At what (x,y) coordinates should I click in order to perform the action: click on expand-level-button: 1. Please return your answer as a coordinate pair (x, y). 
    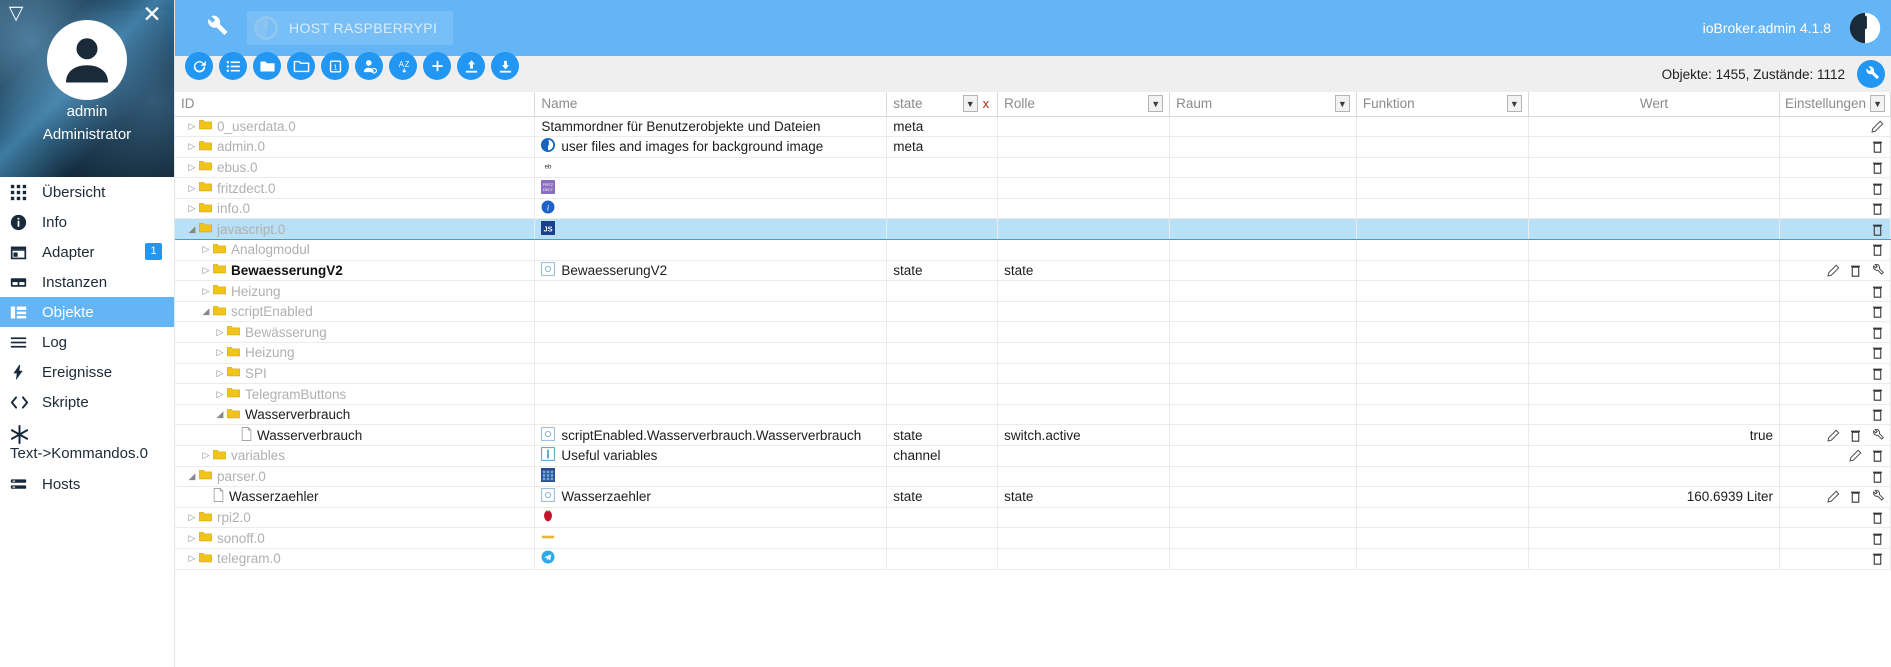
    Looking at the image, I should click on (335, 66).